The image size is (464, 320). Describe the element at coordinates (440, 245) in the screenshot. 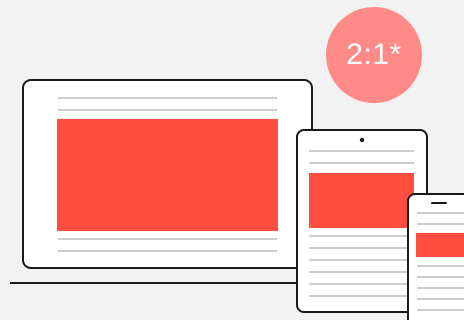

I see `phone-media-block` at that location.